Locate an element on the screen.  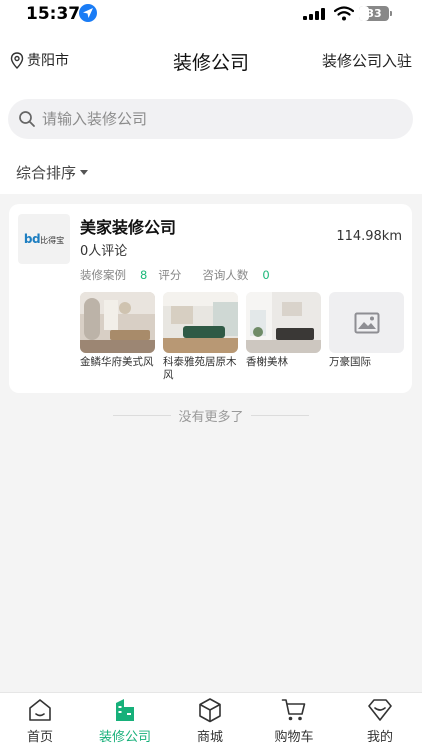
case-caption: 万豪国际 is located at coordinates (350, 362).